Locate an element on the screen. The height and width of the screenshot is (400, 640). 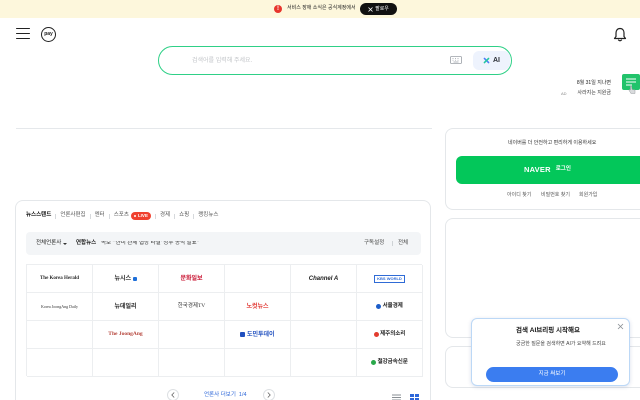
press-logo: 한국경제TV is located at coordinates (191, 306).